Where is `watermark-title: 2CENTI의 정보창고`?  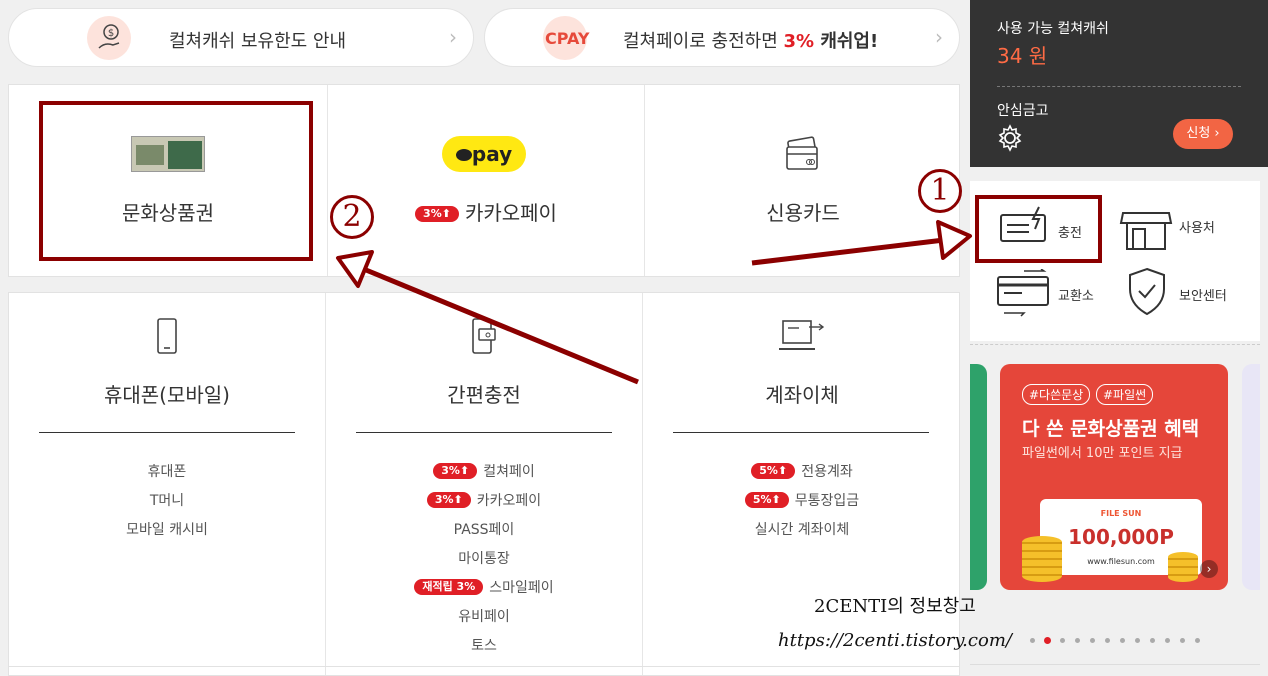 watermark-title: 2CENTI의 정보창고 is located at coordinates (895, 606).